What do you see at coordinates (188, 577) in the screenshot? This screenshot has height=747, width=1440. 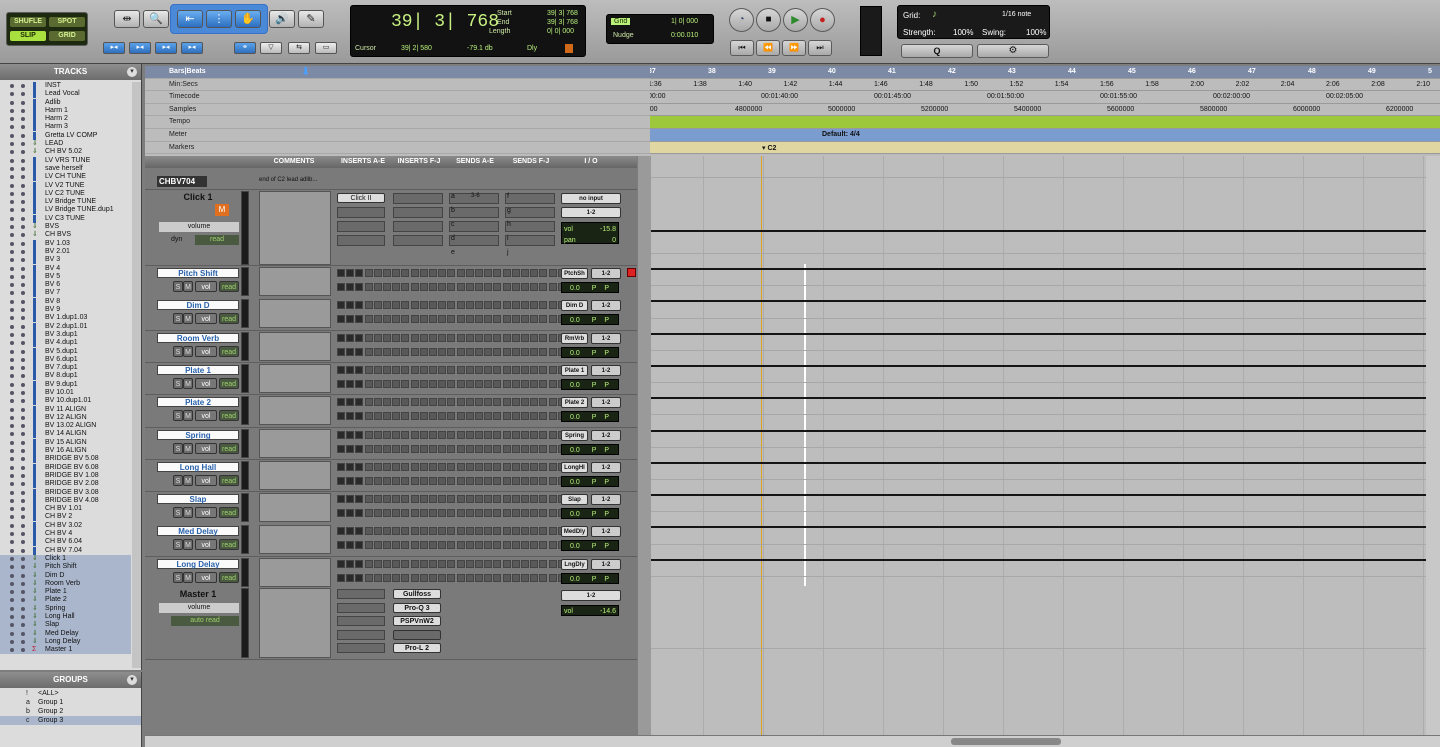 I see `mute-button: M` at bounding box center [188, 577].